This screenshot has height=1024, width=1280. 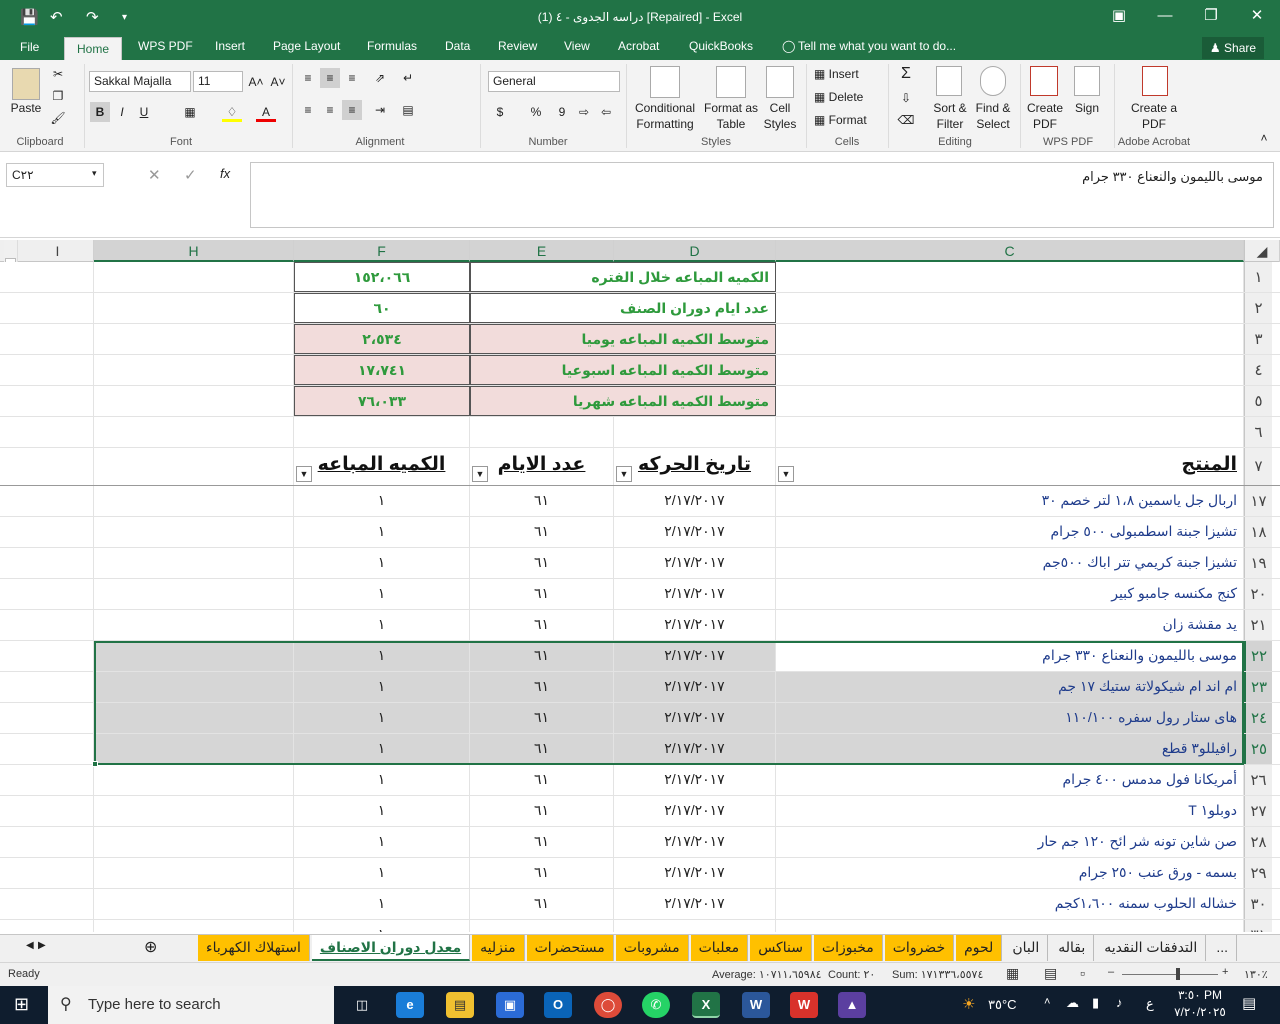 I want to click on page-break-view-icon: ▫, so click(x=1082, y=973).